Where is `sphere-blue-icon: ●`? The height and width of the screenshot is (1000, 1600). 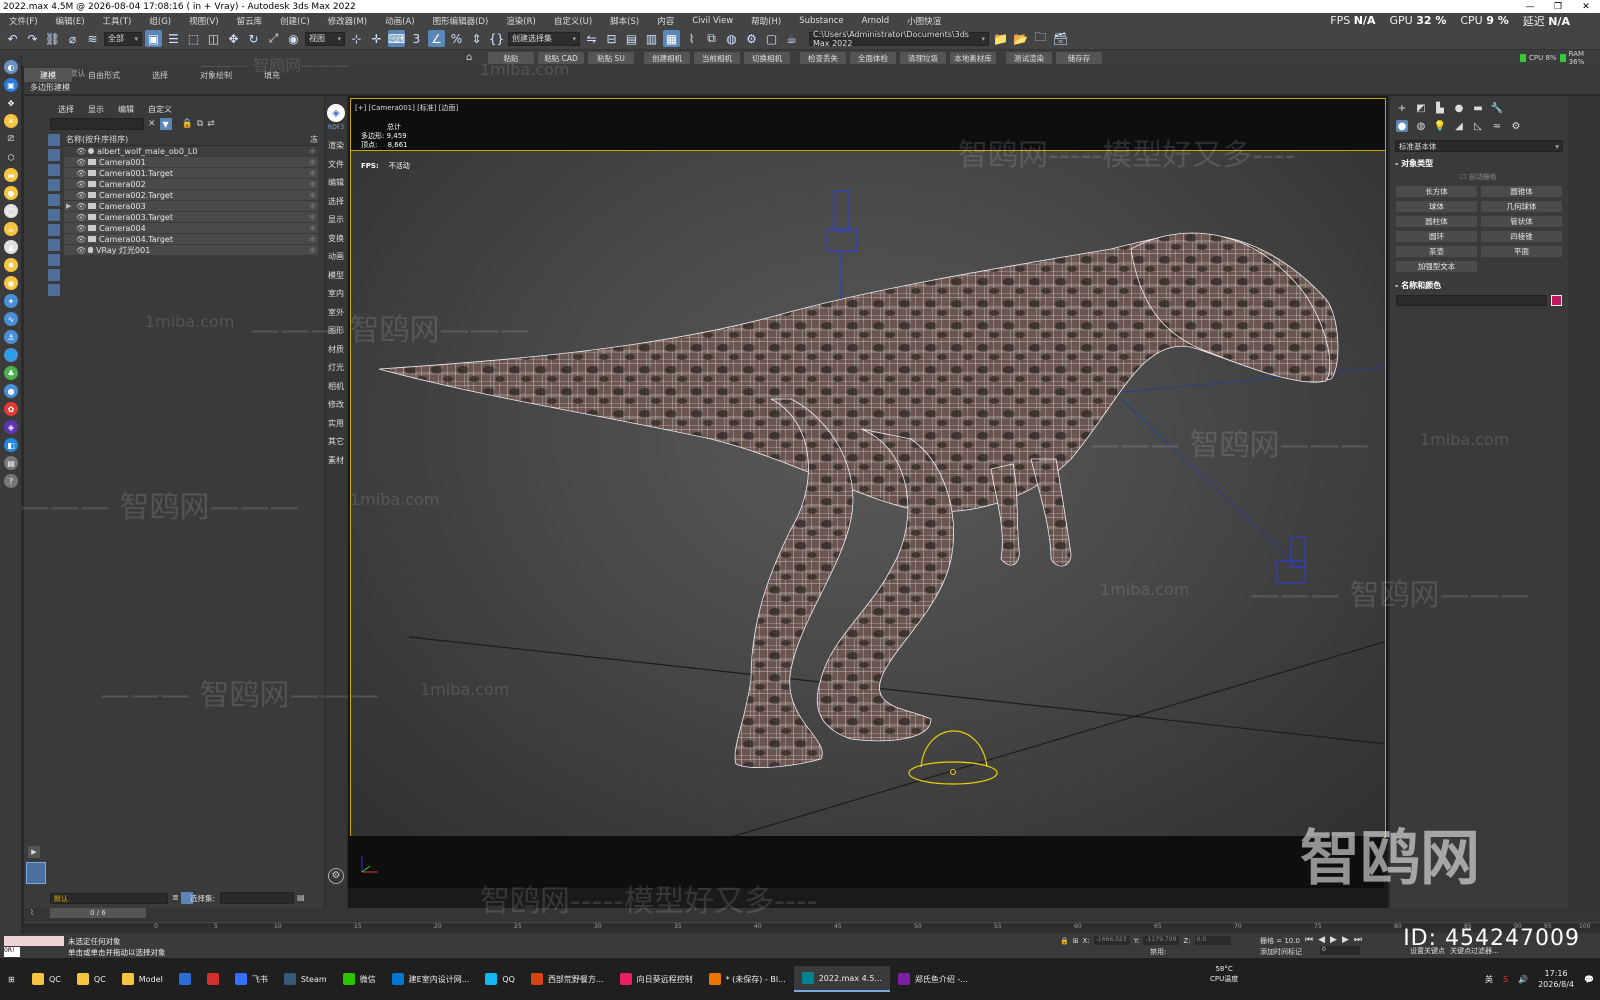 sphere-blue-icon: ● is located at coordinates (11, 391).